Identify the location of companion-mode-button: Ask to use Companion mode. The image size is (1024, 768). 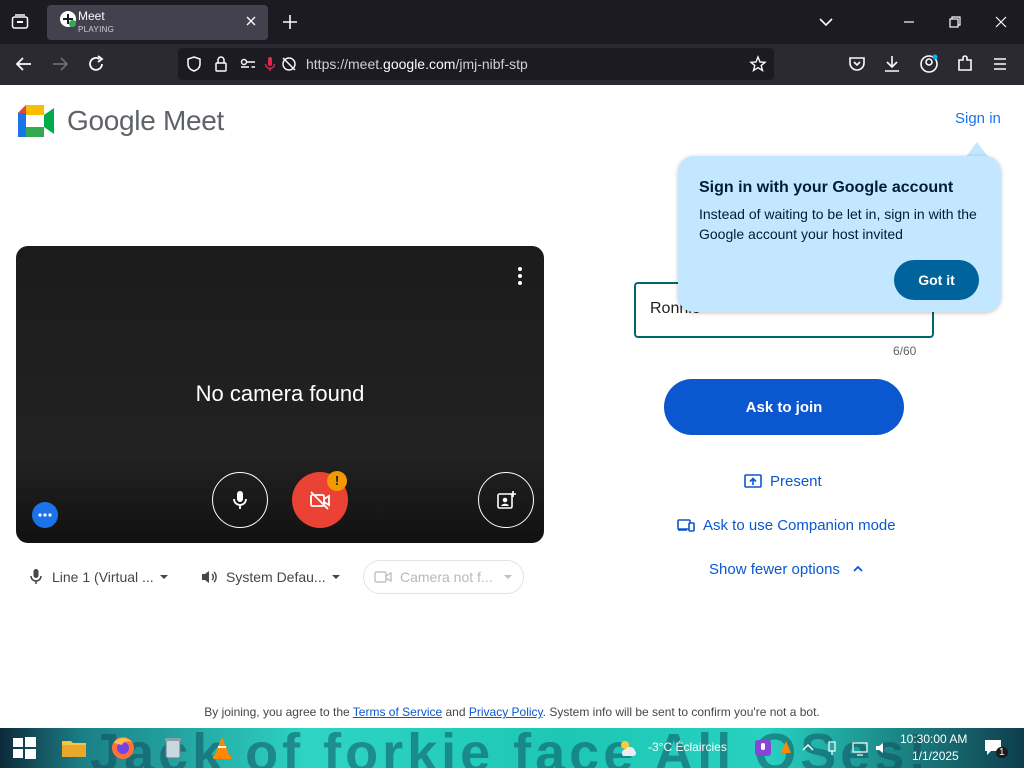
(786, 525).